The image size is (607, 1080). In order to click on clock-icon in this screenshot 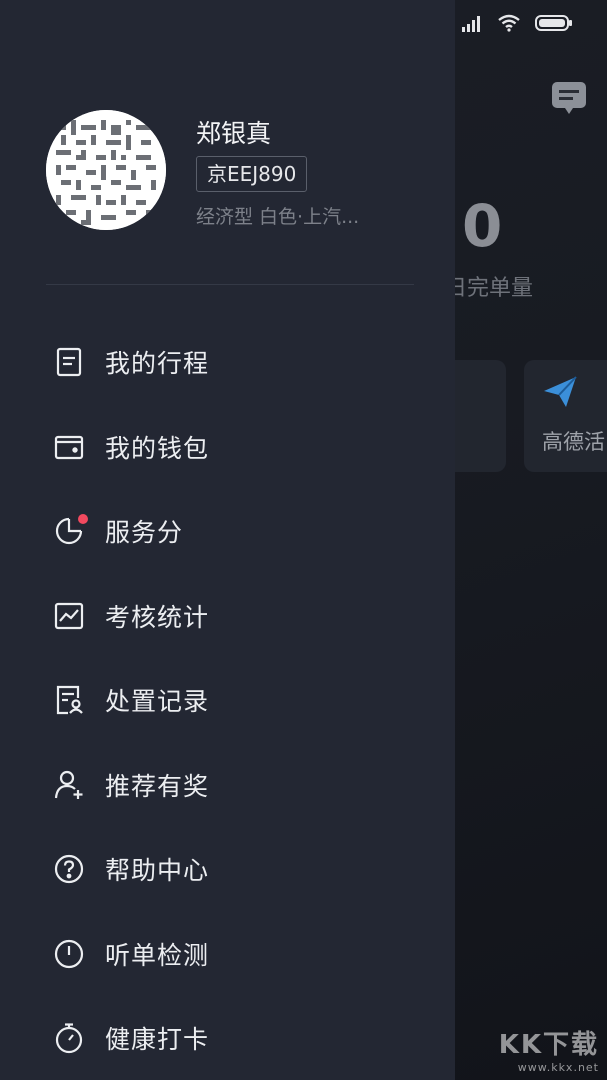, I will do `click(69, 954)`.